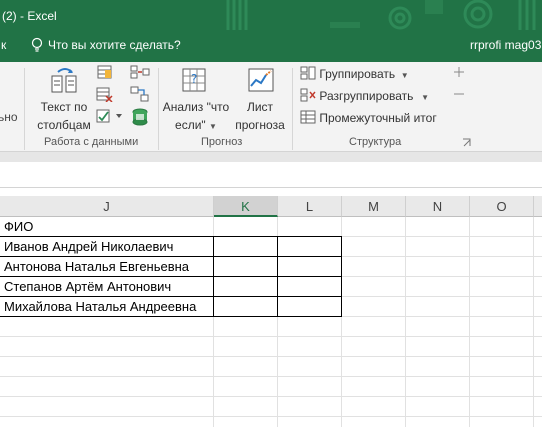 Image resolution: width=542 pixels, height=427 pixels. Describe the element at coordinates (64, 107) in the screenshot. I see `text-to-columns-label-1: Текст по` at that location.